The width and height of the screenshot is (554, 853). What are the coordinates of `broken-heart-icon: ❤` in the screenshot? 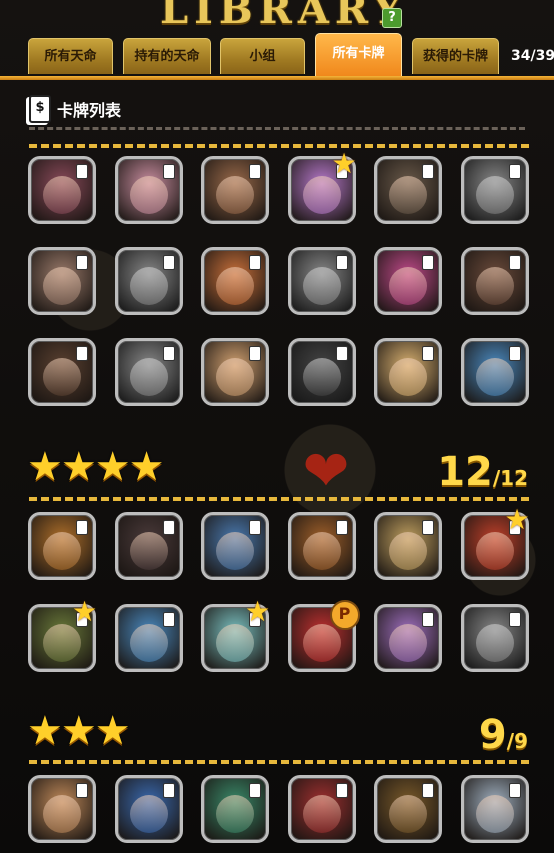 It's located at (326, 472).